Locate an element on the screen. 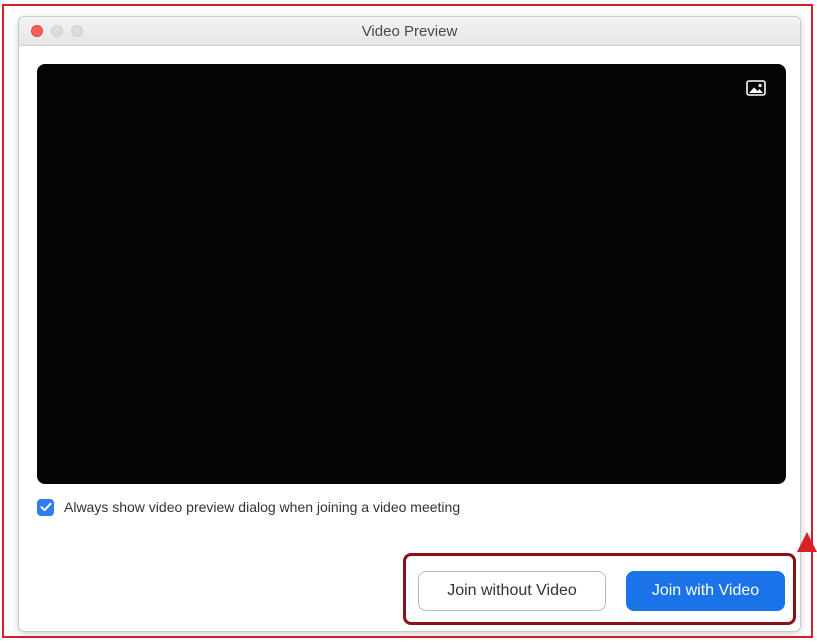  join-without-video-button: Join without Video is located at coordinates (512, 591).